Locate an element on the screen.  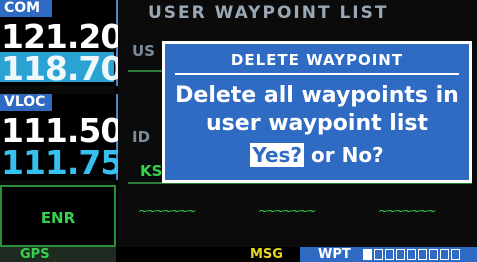
status-bar: GPS MSG WPT is located at coordinates (238, 254).